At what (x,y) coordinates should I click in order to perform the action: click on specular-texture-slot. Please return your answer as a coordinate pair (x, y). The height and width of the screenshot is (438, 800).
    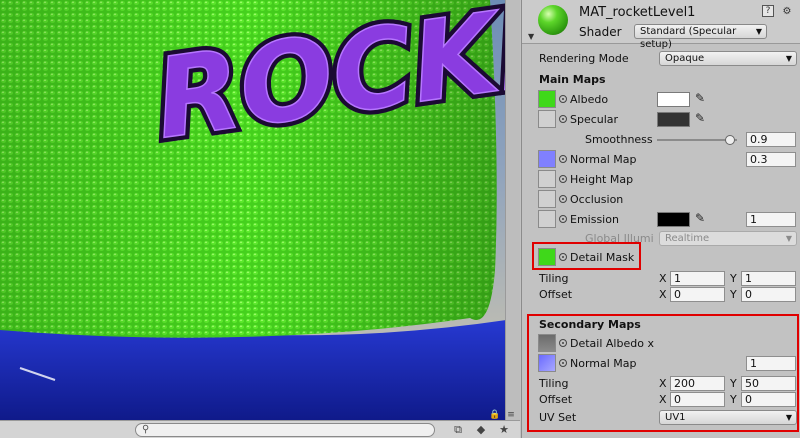
    Looking at the image, I should click on (547, 119).